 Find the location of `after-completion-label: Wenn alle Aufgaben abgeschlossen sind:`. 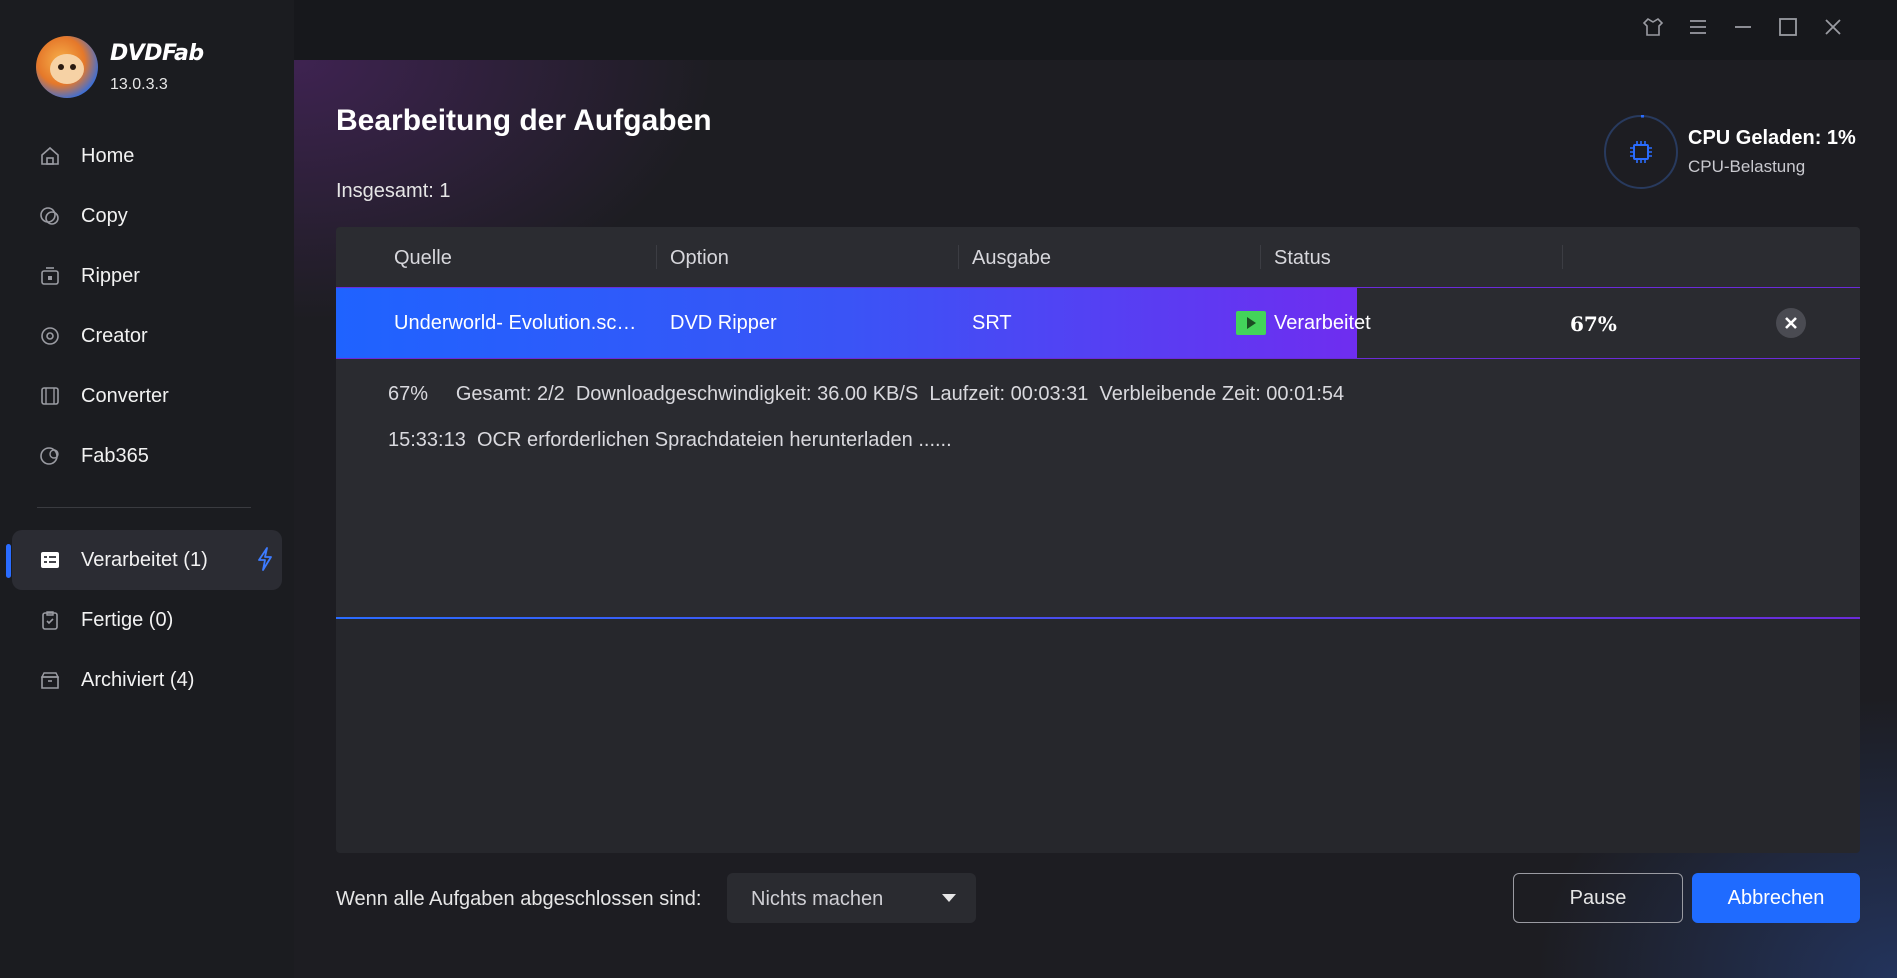

after-completion-label: Wenn alle Aufgaben abgeschlossen sind: is located at coordinates (519, 899).